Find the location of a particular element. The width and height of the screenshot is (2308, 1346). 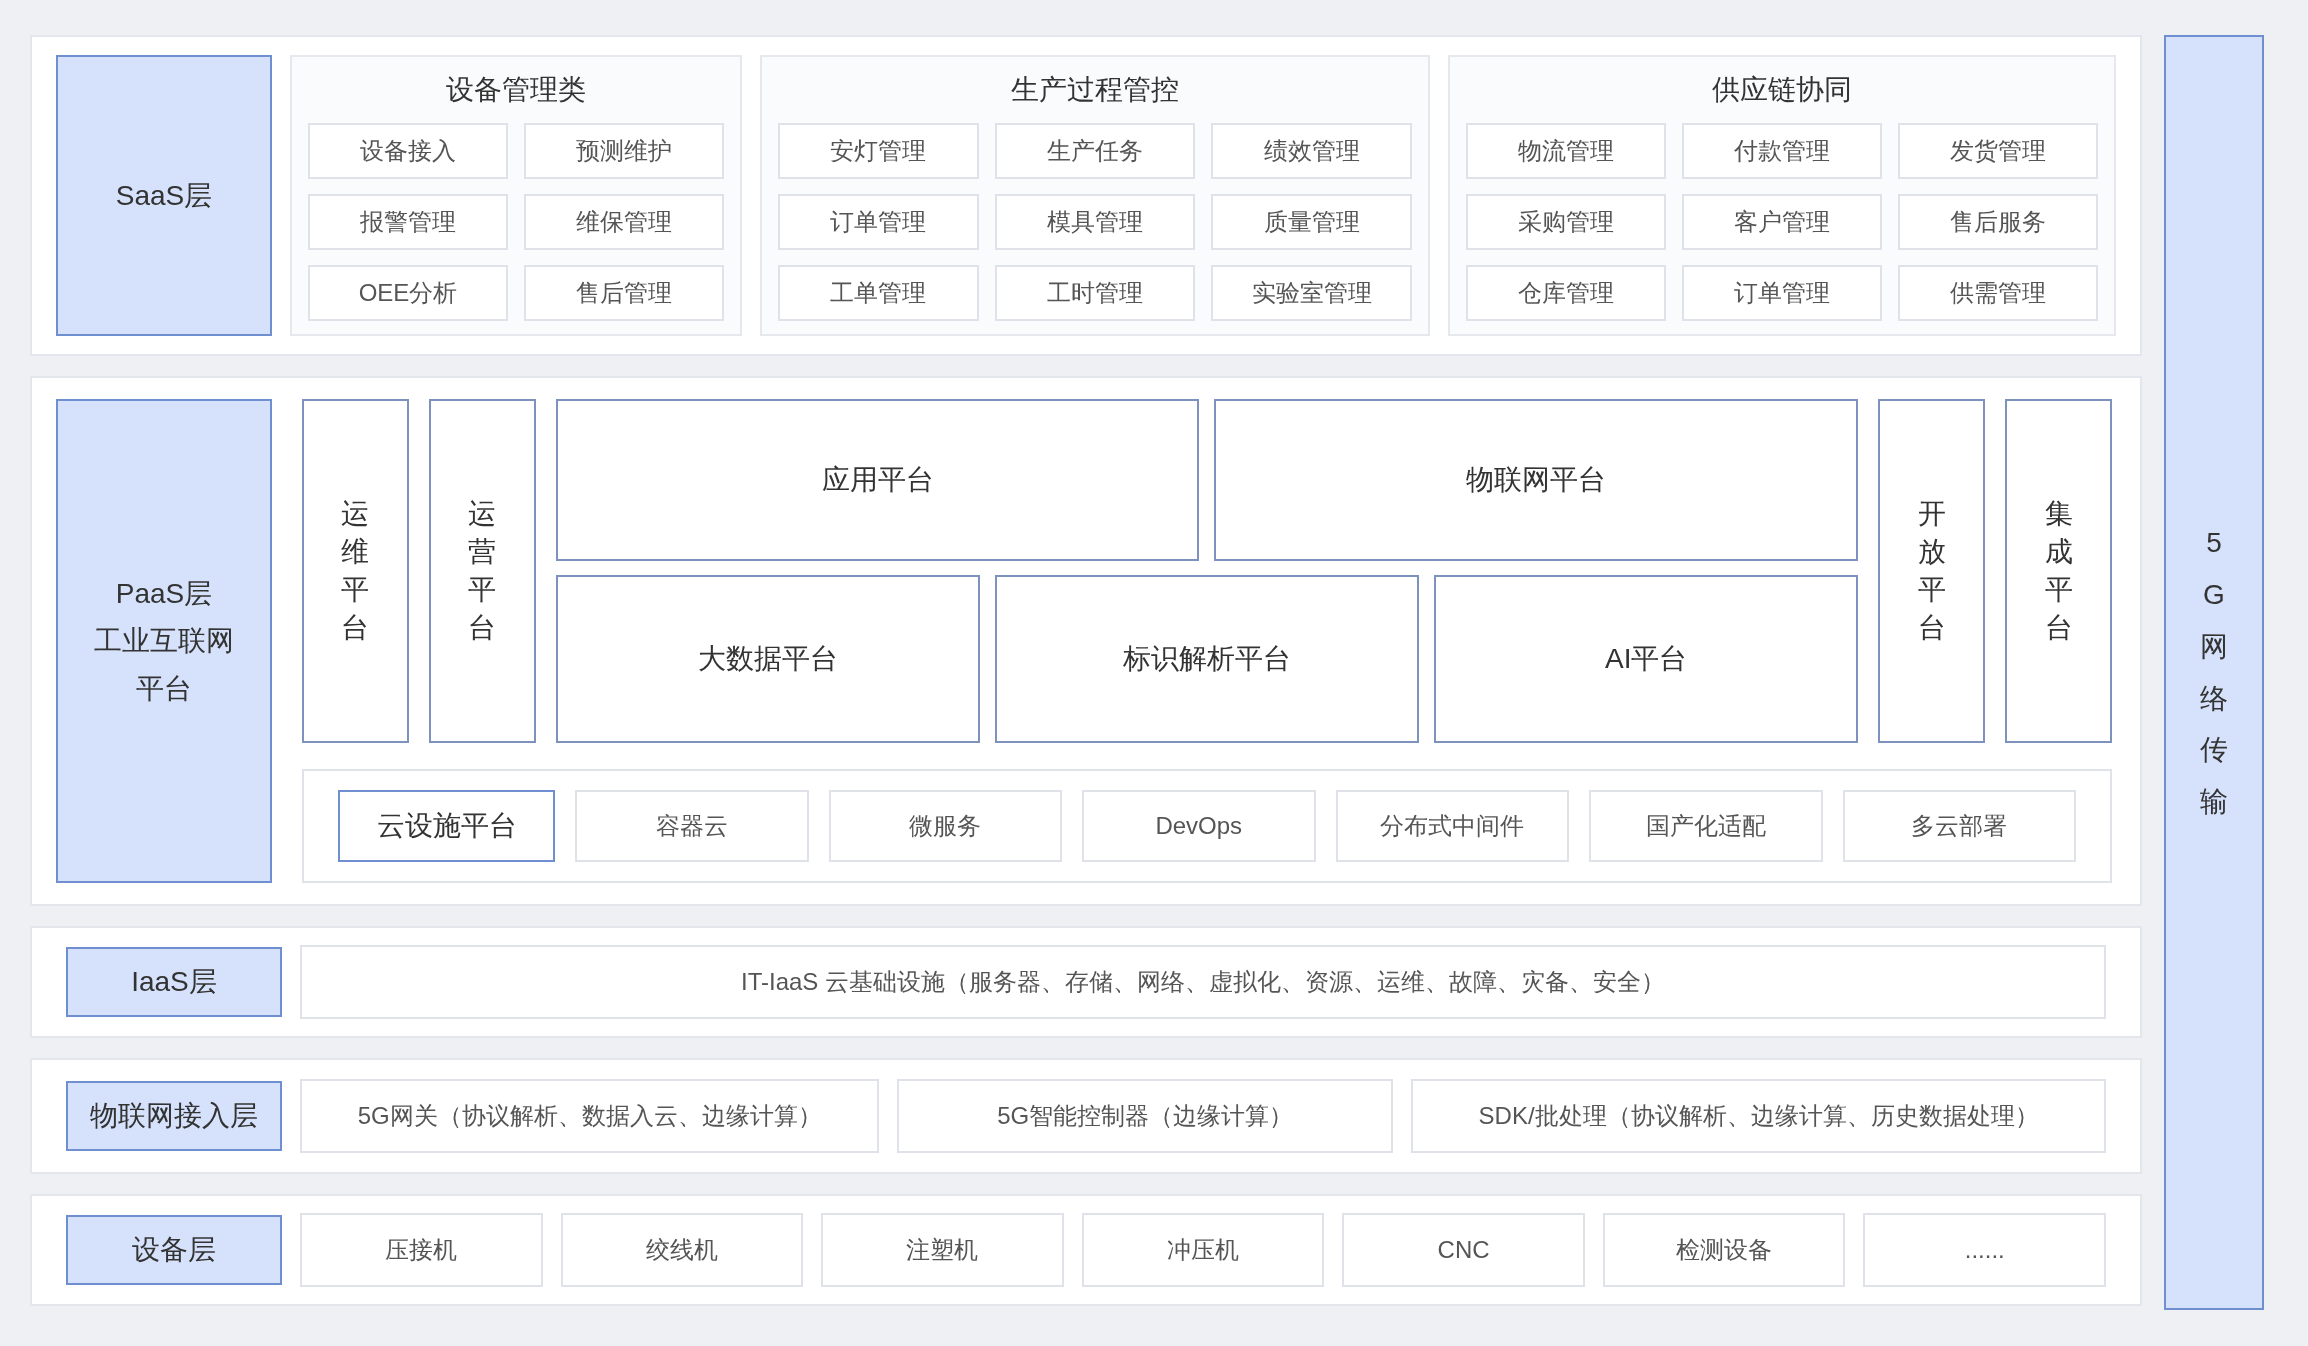

module-item: 采购管理 is located at coordinates (1566, 222).